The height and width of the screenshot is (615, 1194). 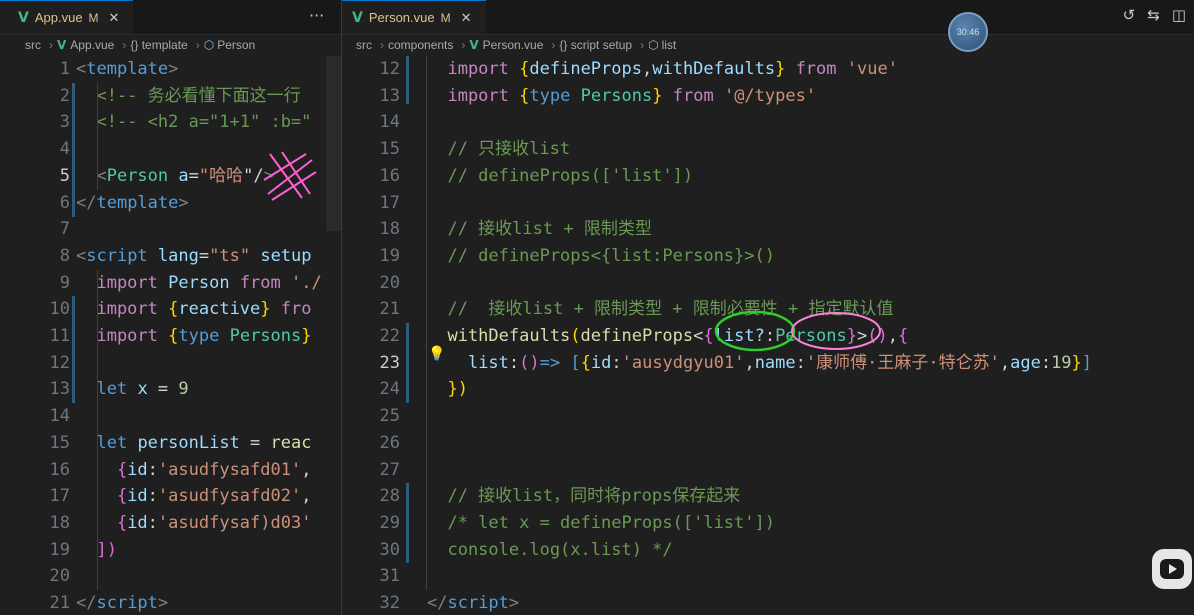 What do you see at coordinates (194, 470) in the screenshot?
I see `code-text: {id:'asudfysafd01',` at bounding box center [194, 470].